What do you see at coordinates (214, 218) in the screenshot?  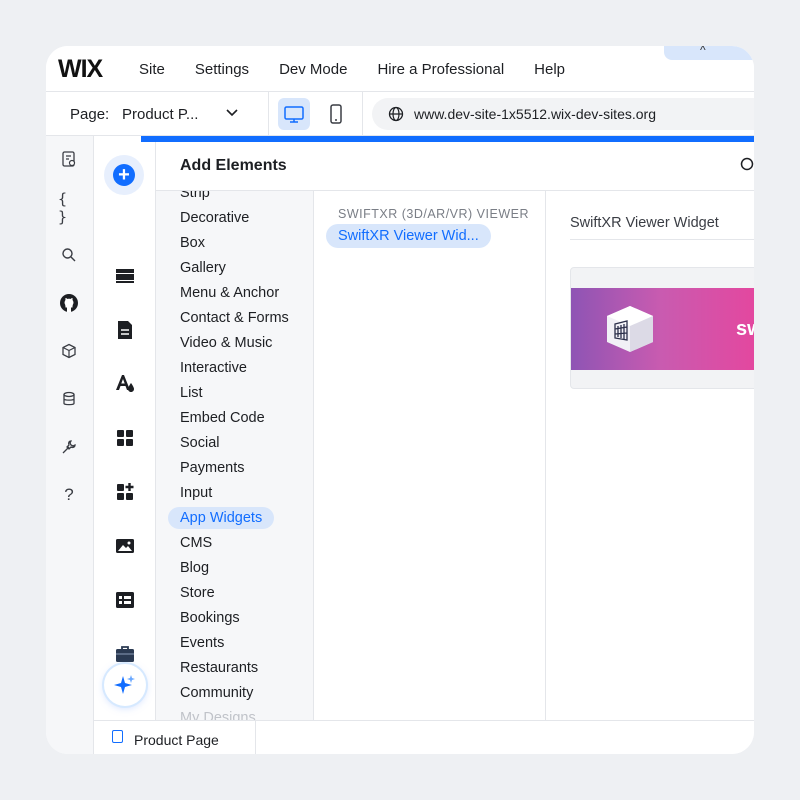 I see `category-item-decorative: Decorative` at bounding box center [214, 218].